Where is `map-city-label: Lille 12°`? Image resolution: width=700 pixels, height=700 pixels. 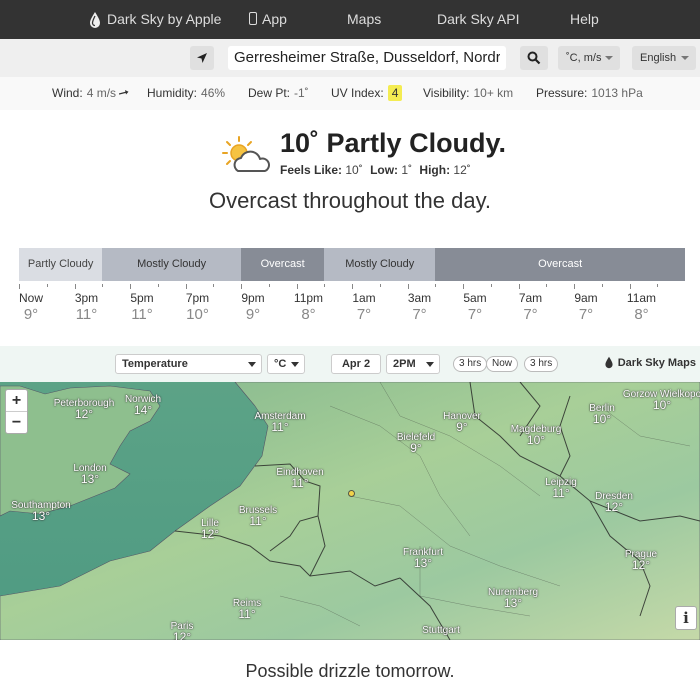
map-city-label: Lille 12° is located at coordinates (210, 529).